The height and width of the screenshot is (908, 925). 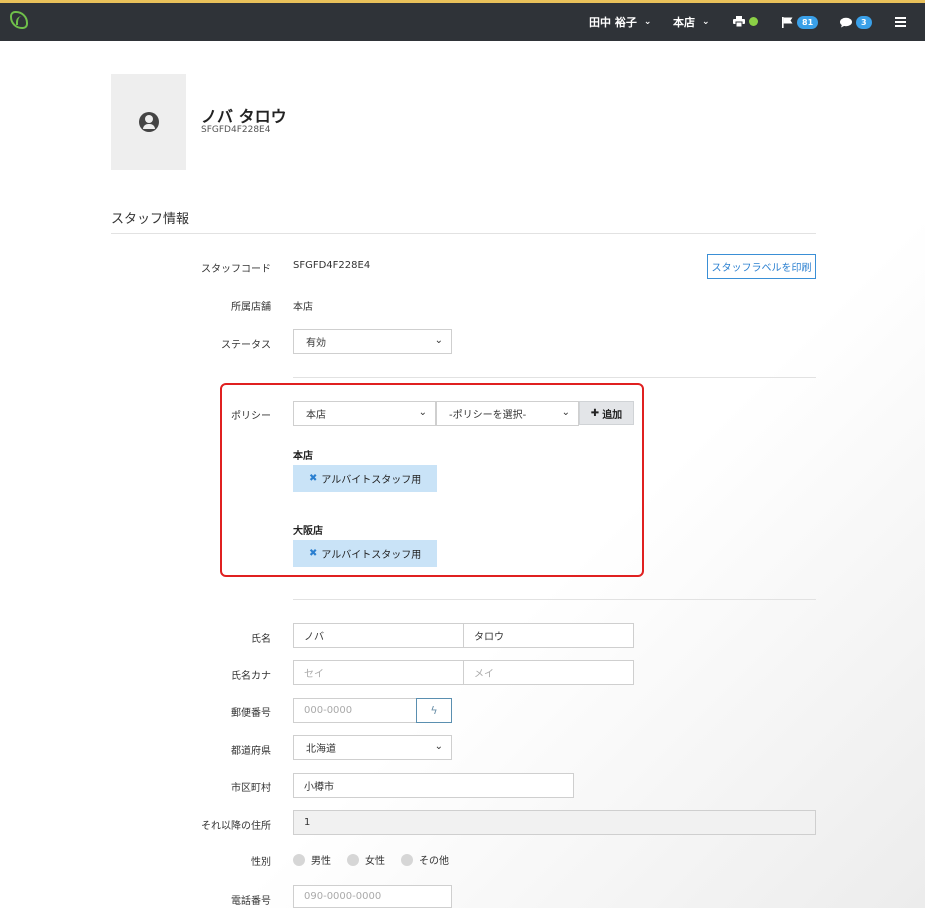 What do you see at coordinates (316, 415) in the screenshot?
I see `policy-store-select-value: 本店` at bounding box center [316, 415].